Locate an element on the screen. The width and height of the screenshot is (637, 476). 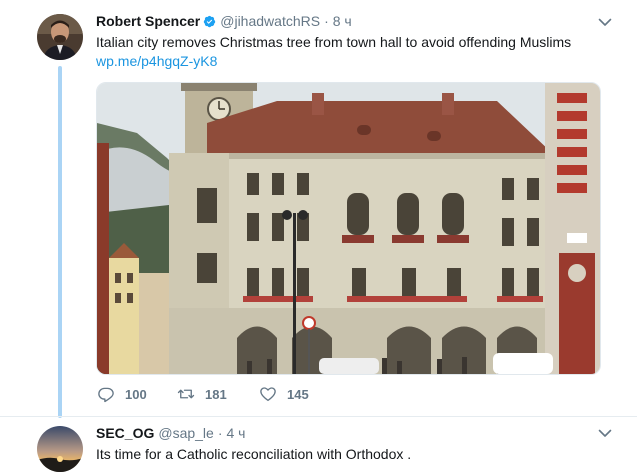
reply-button: 100 is located at coordinates (137, 394).